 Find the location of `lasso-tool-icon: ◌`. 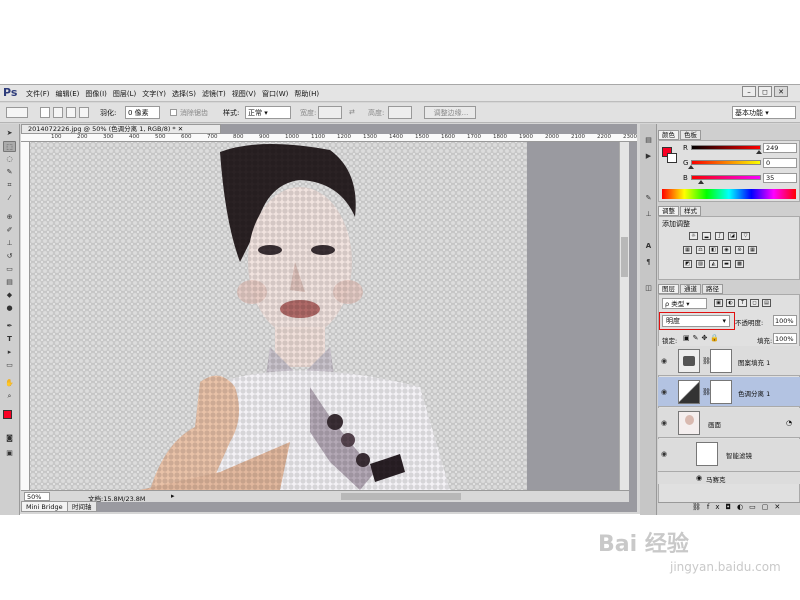

lasso-tool-icon: ◌ is located at coordinates (9, 159).